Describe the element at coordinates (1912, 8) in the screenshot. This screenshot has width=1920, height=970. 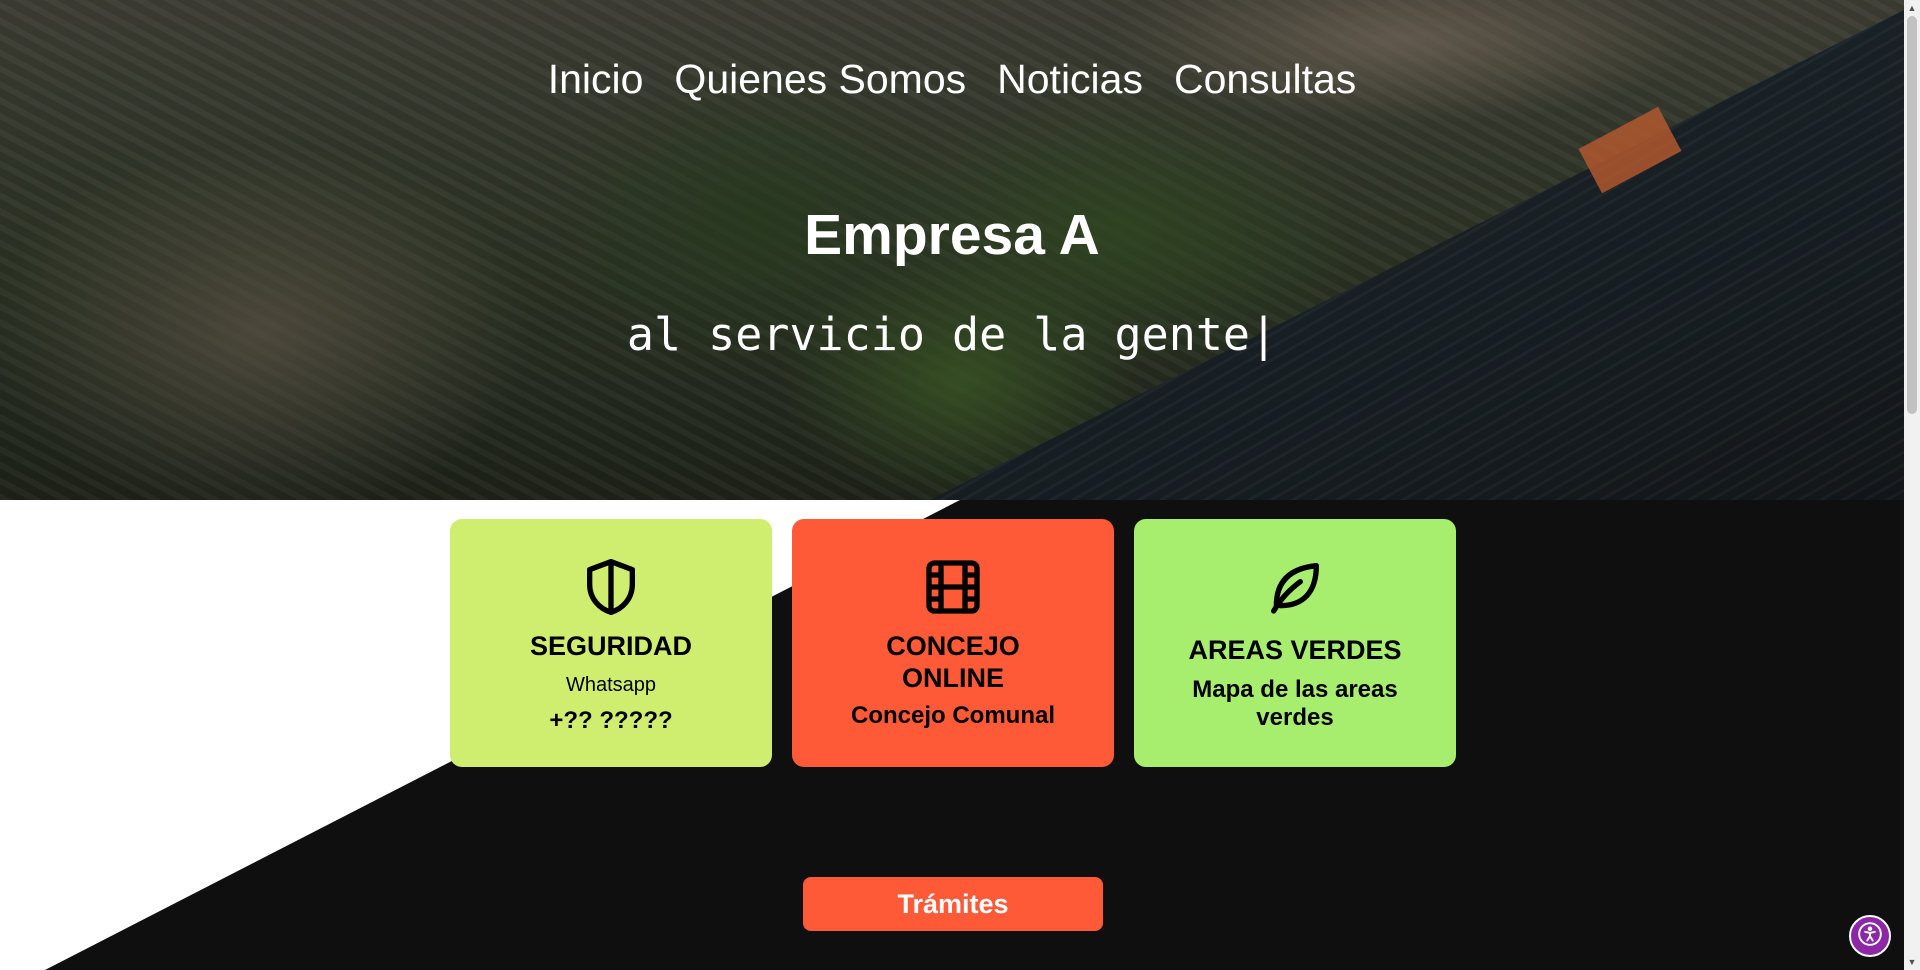
I see `scroll-up-arrow-icon: ▲` at that location.